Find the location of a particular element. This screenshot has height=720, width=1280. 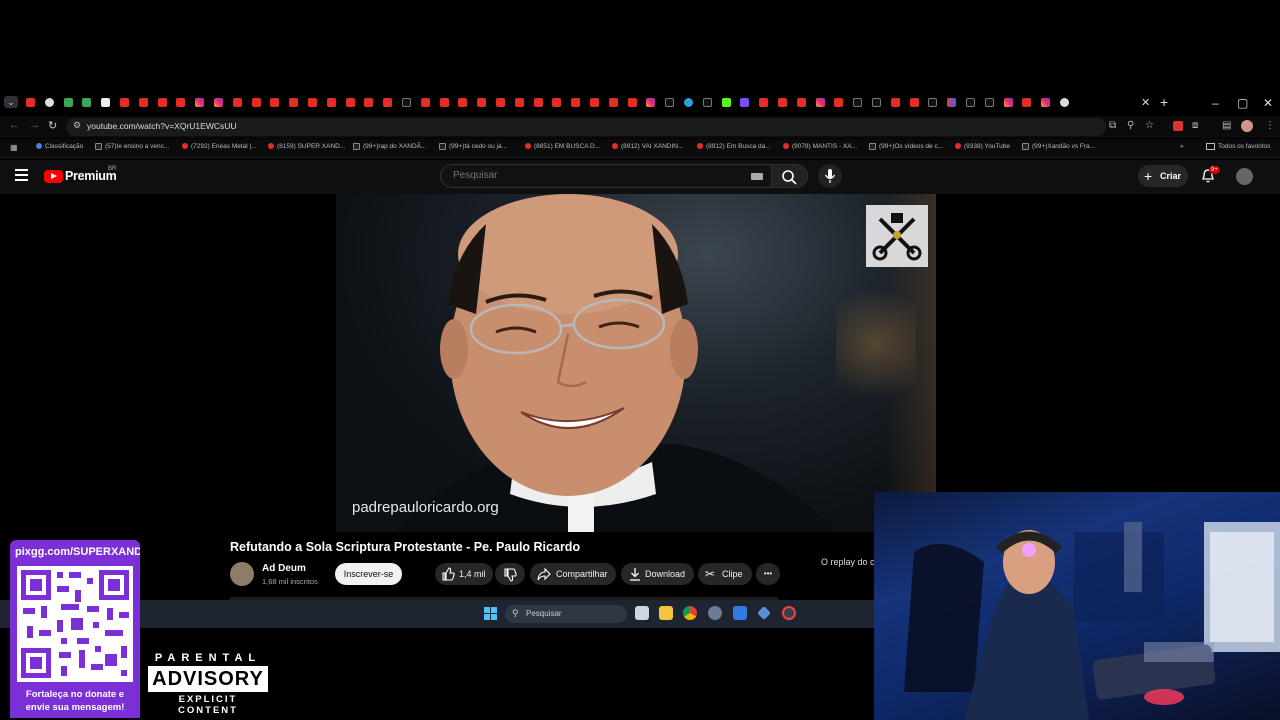

channel-watermark-logo is located at coordinates (897, 236).